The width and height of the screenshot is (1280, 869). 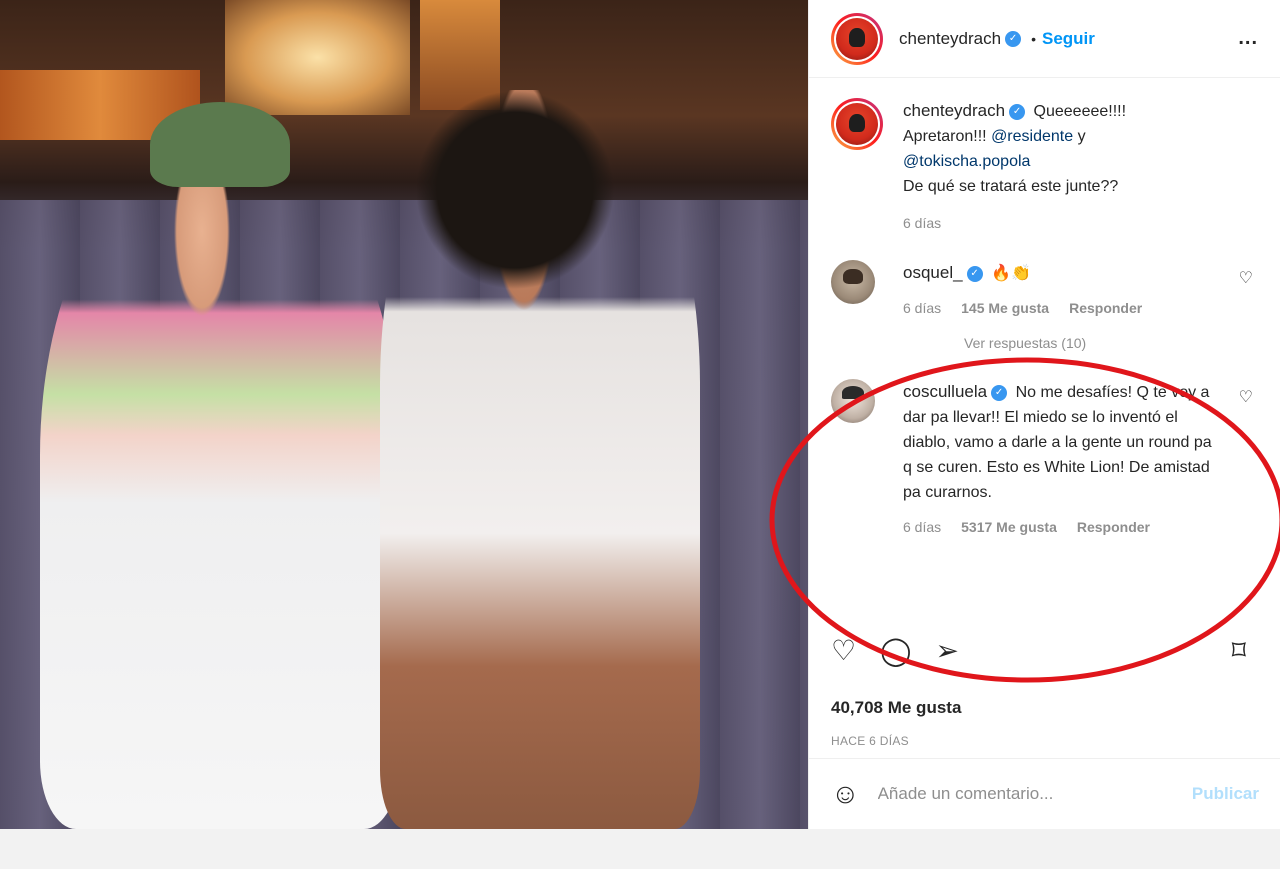 I want to click on post-actions: ♡ ◯ ➢ ⌑, so click(x=1038, y=650).